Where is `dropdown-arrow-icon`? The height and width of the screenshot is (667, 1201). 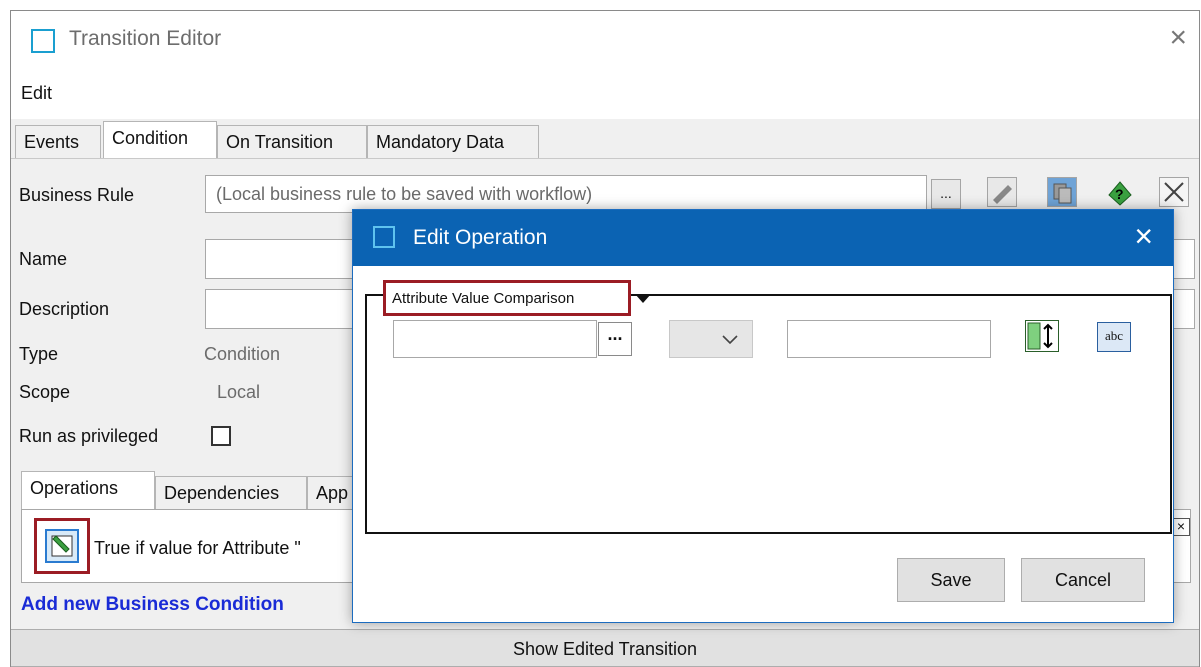
dropdown-arrow-icon is located at coordinates (643, 298).